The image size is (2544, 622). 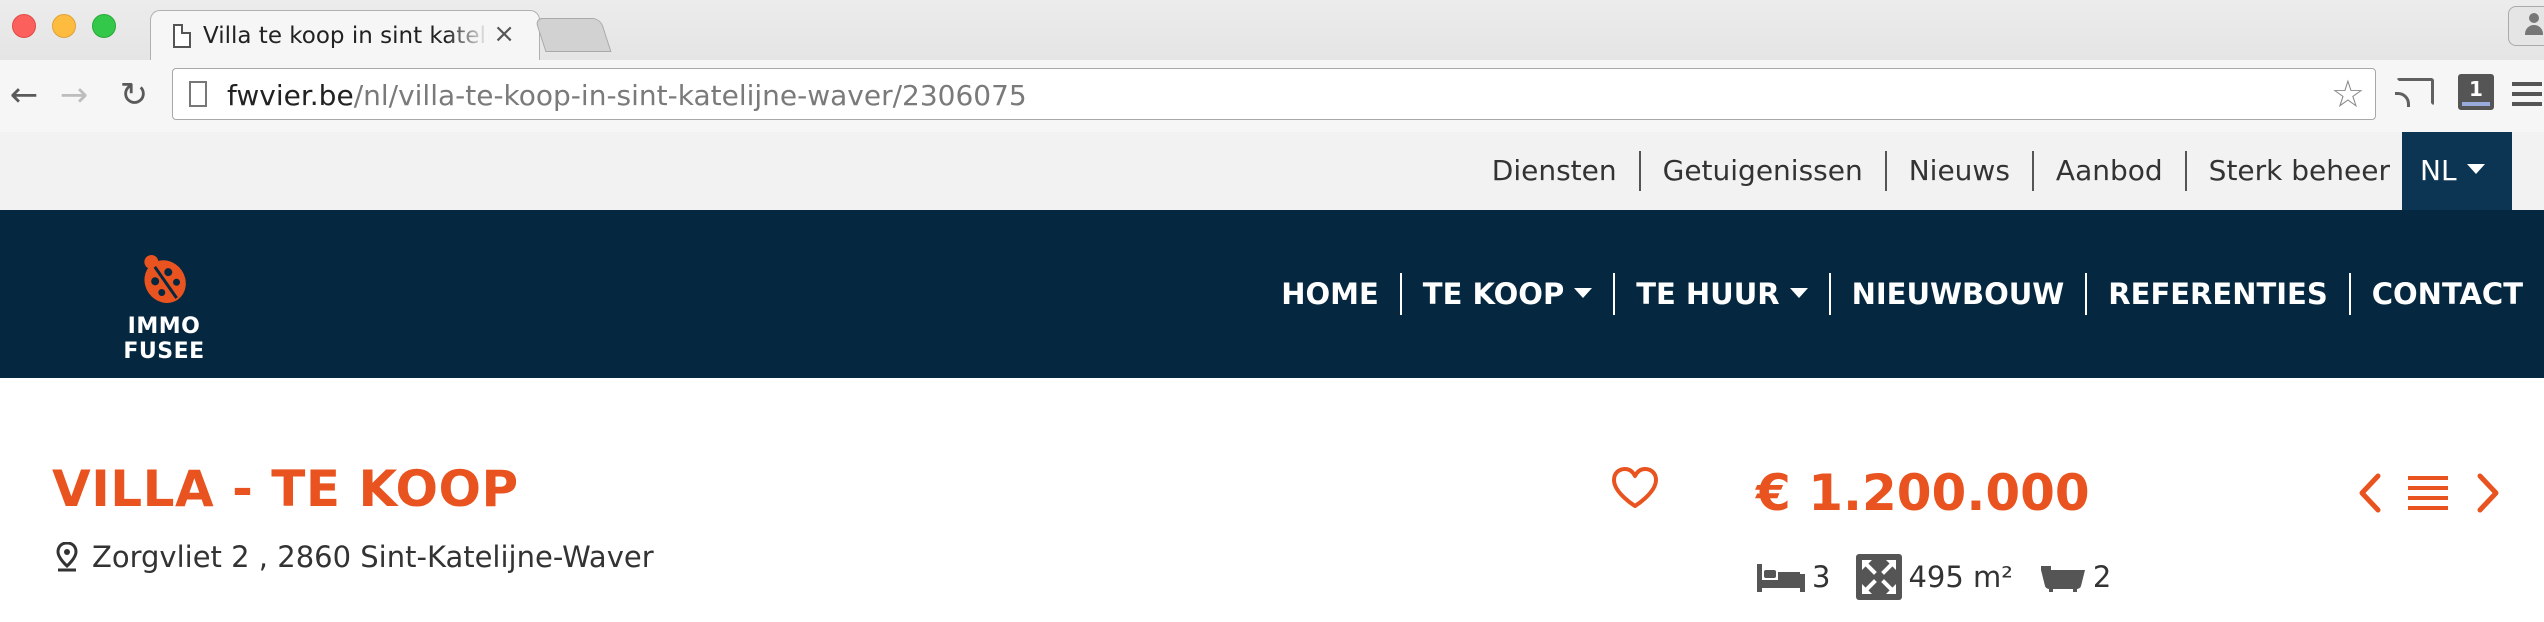 I want to click on nav-item-contact: CONTACT, so click(x=2446, y=294).